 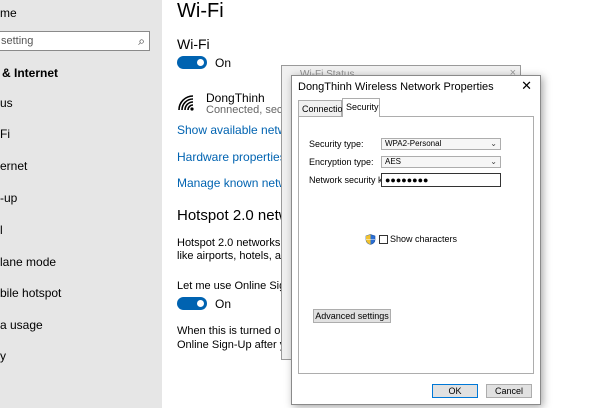 What do you see at coordinates (231, 157) in the screenshot?
I see `hardware-properties-link: Hardware properties` at bounding box center [231, 157].